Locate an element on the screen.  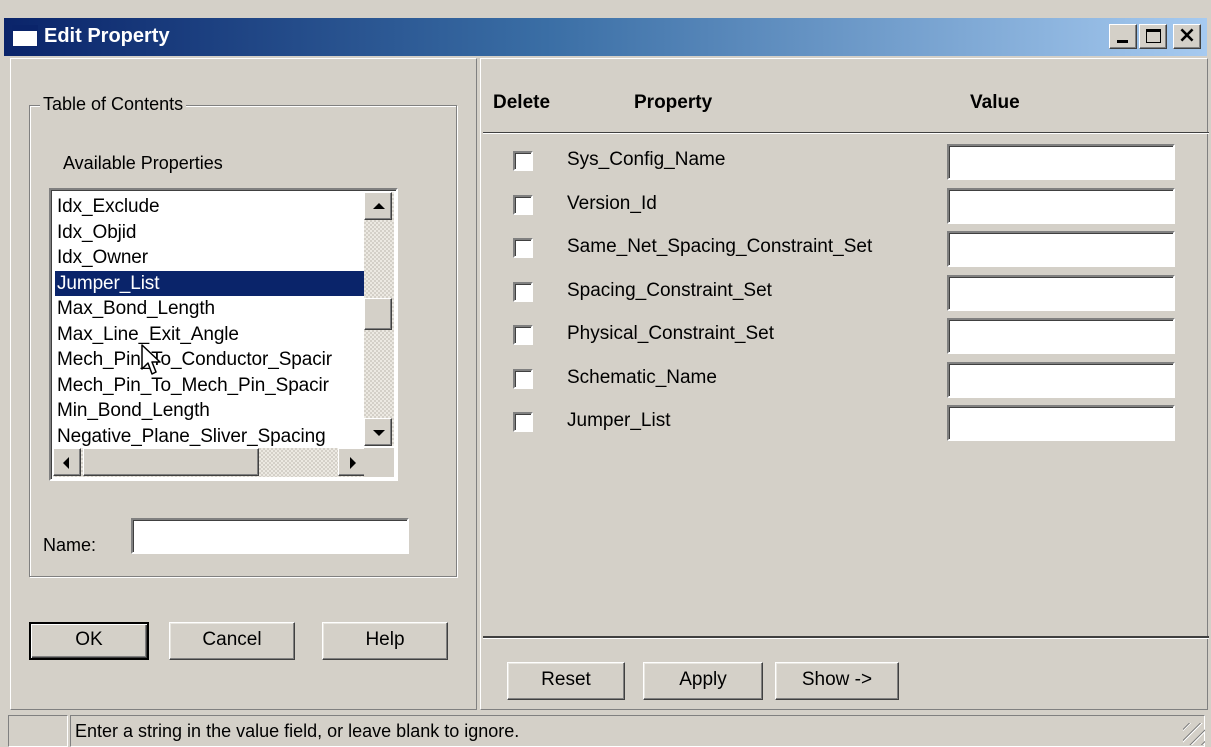
minimize-button is located at coordinates (1123, 36).